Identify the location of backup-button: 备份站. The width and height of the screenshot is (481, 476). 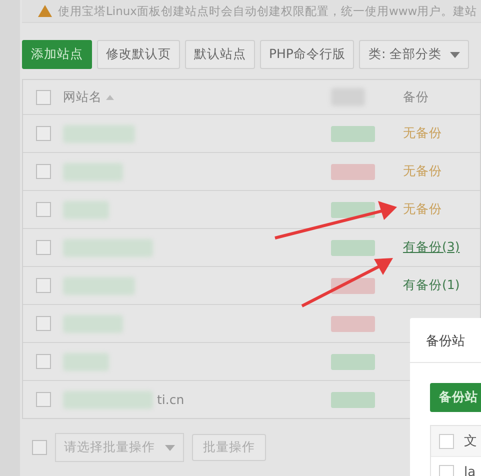
(455, 397).